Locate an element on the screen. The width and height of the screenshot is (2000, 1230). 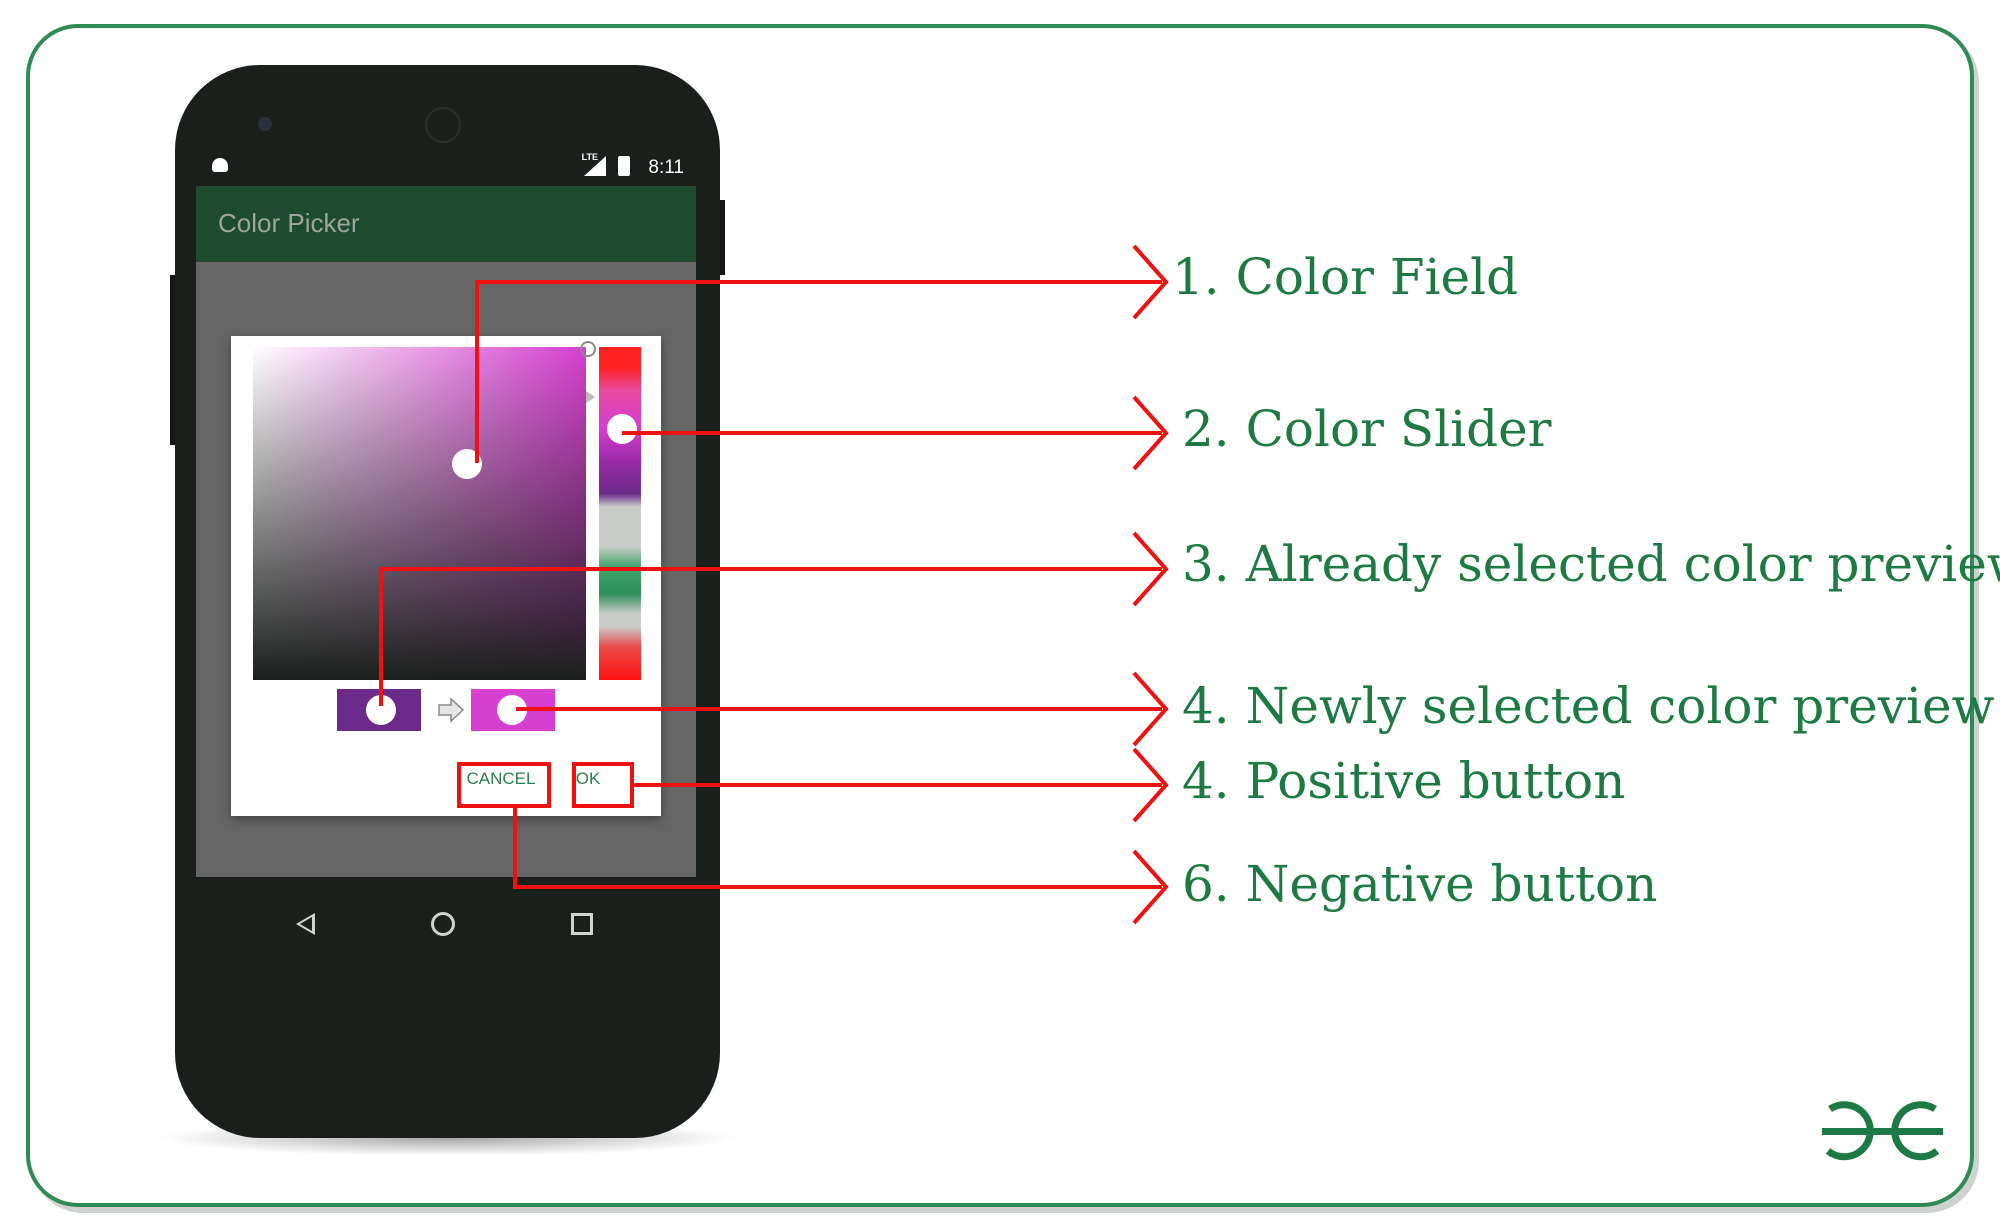
signal-icon is located at coordinates (595, 166).